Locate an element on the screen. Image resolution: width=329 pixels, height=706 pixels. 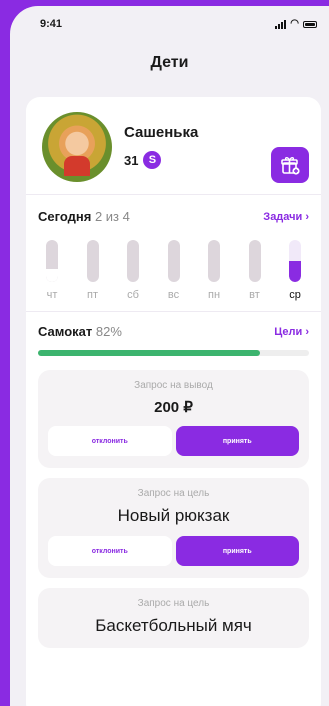
request-value: Баскетбольный мяч is located at coordinates (173, 625).